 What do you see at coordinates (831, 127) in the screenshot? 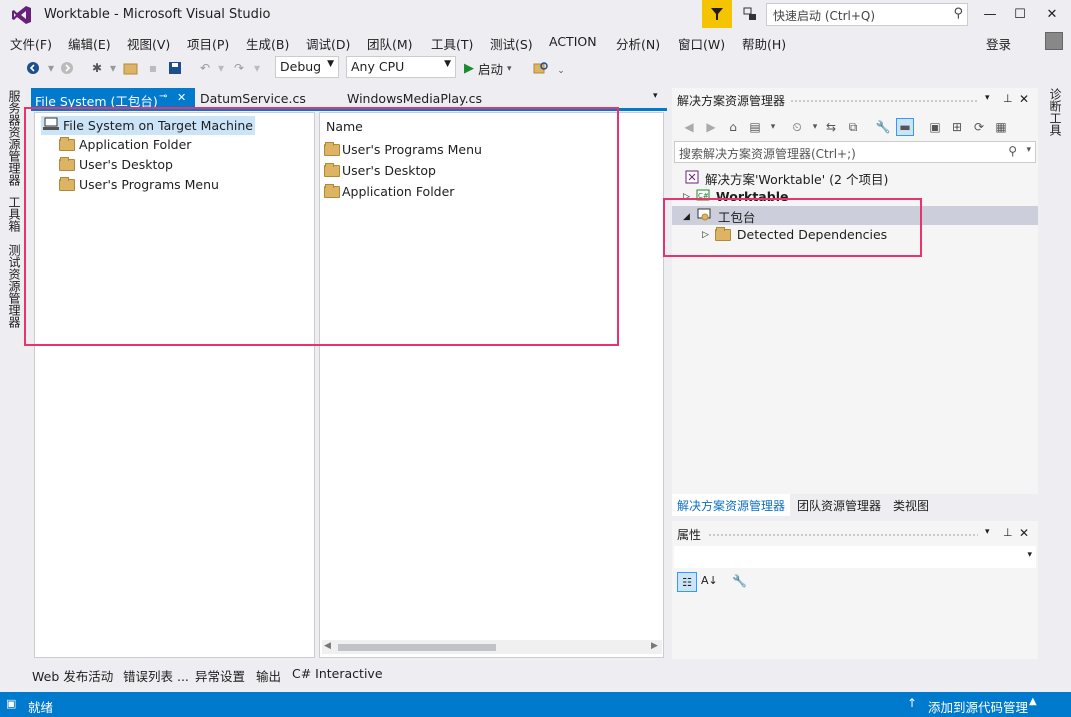
I see `sync-icon: ⇆` at bounding box center [831, 127].